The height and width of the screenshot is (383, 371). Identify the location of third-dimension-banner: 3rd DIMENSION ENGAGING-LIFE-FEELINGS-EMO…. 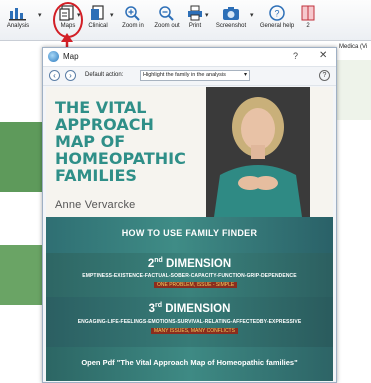
(189, 322).